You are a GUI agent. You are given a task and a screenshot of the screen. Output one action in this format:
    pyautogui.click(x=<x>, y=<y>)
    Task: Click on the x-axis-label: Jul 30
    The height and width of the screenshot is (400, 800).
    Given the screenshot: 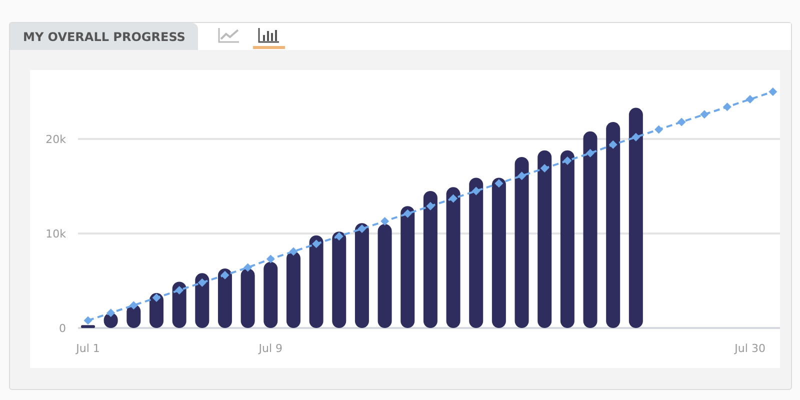 What is the action you would take?
    pyautogui.click(x=750, y=348)
    